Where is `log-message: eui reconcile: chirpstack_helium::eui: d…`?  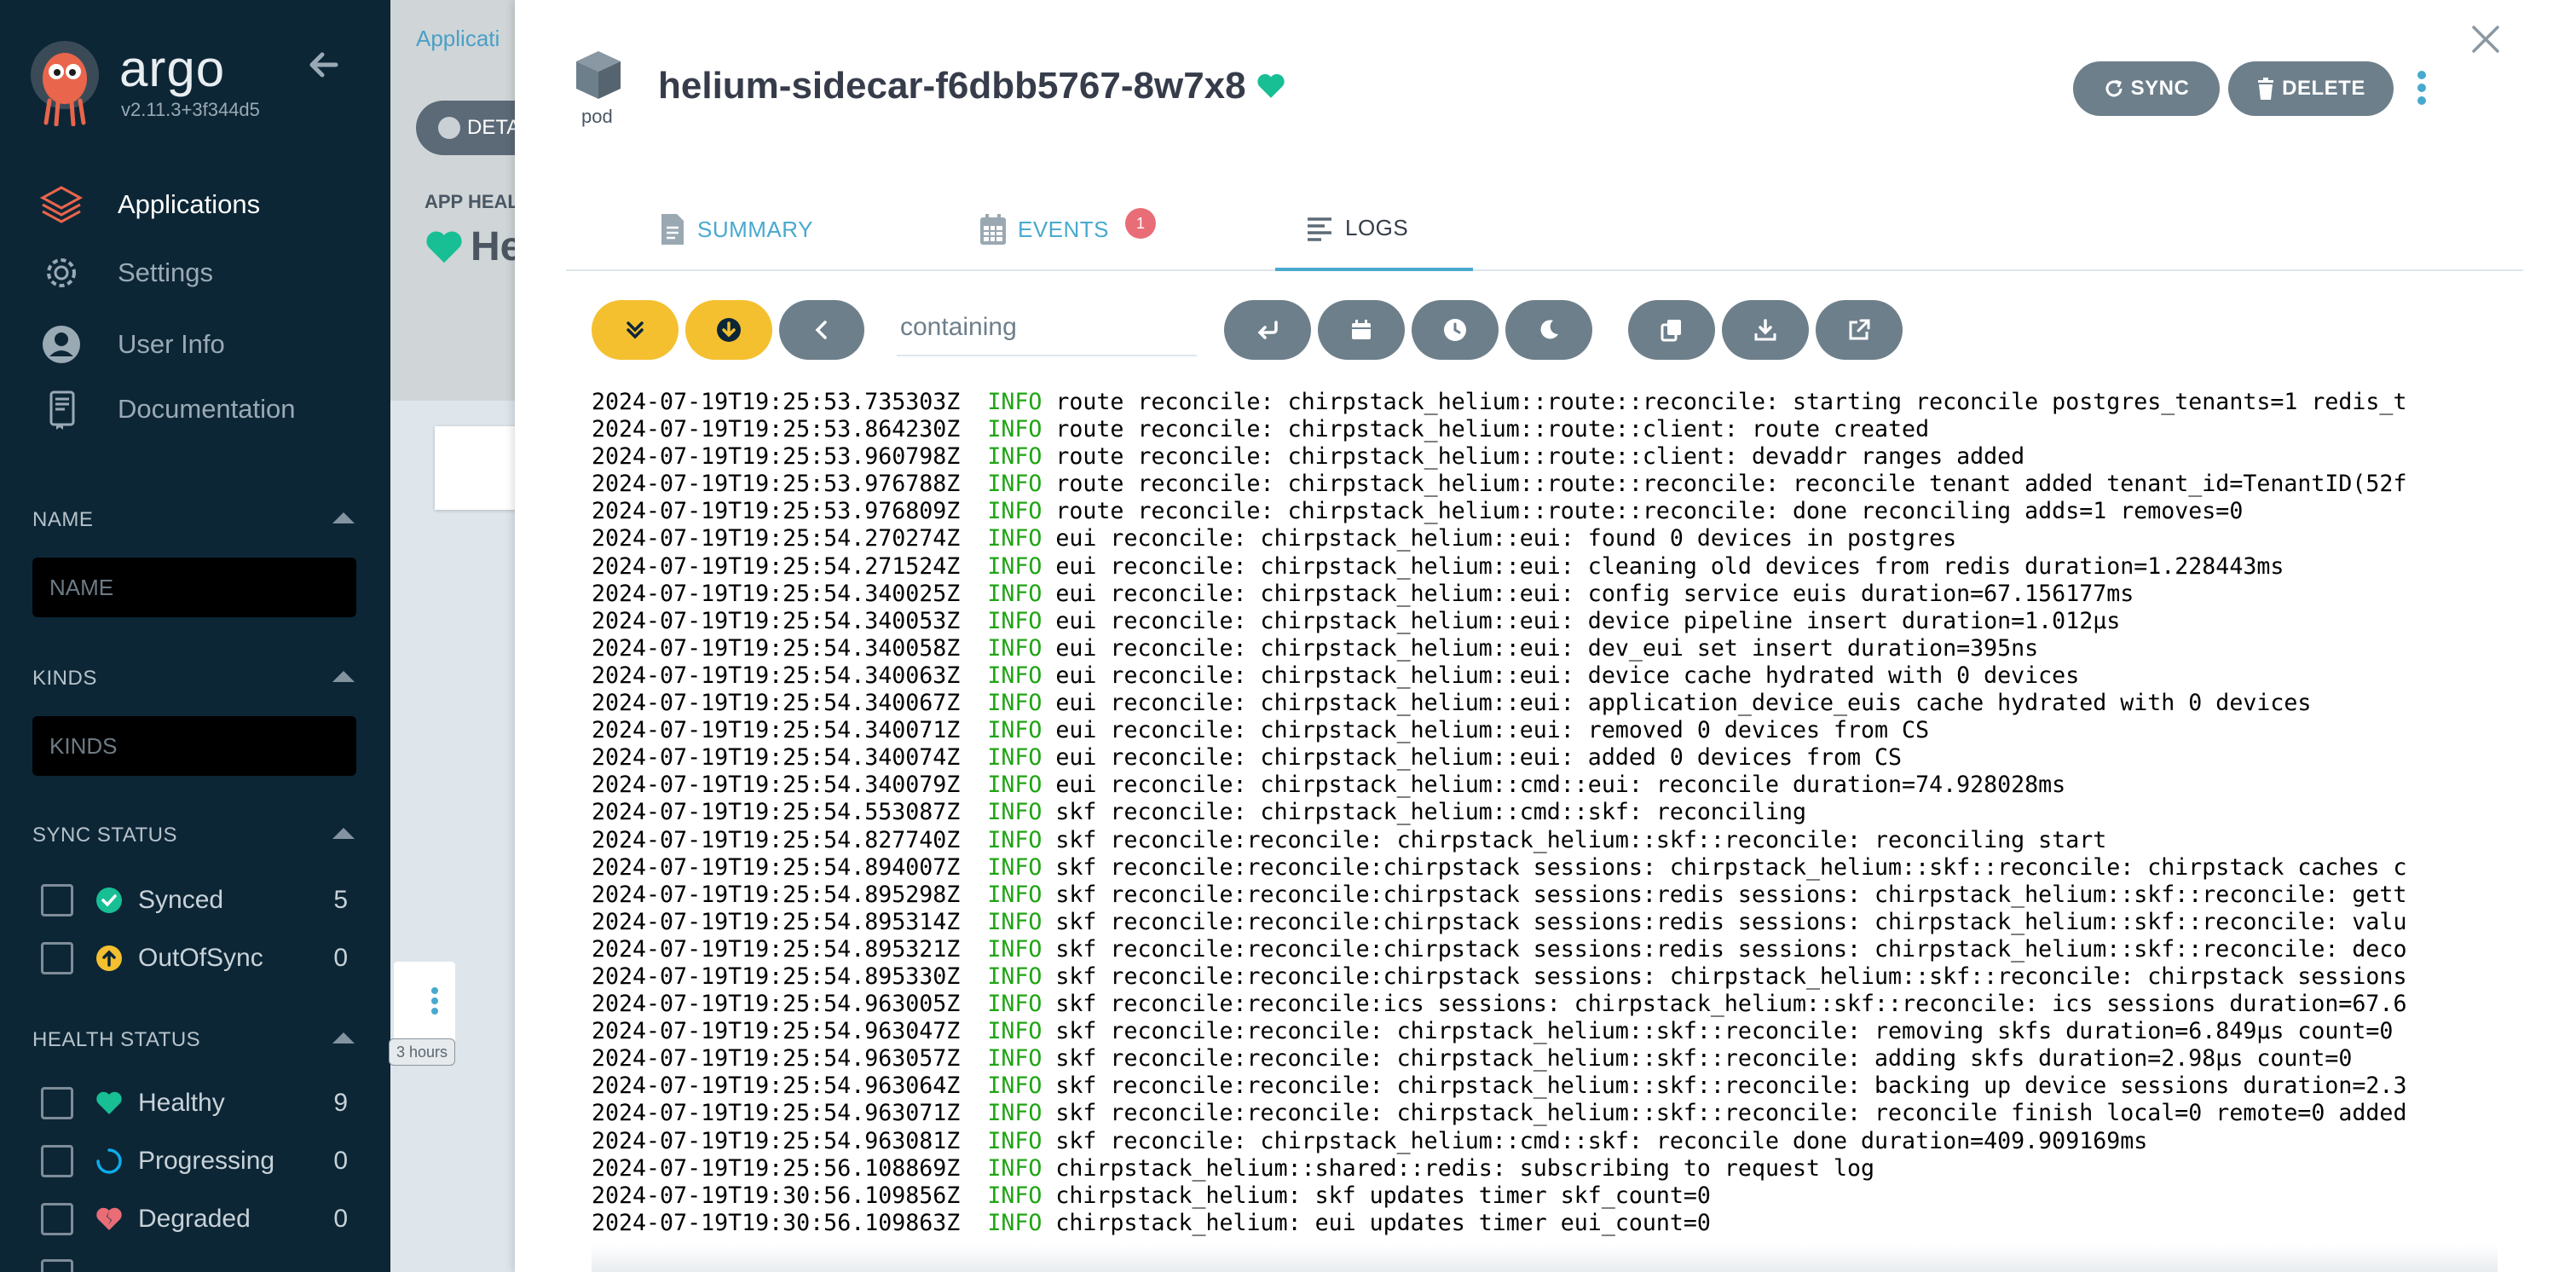
log-message: eui reconcile: chirpstack_helium::eui: d… is located at coordinates (1547, 648).